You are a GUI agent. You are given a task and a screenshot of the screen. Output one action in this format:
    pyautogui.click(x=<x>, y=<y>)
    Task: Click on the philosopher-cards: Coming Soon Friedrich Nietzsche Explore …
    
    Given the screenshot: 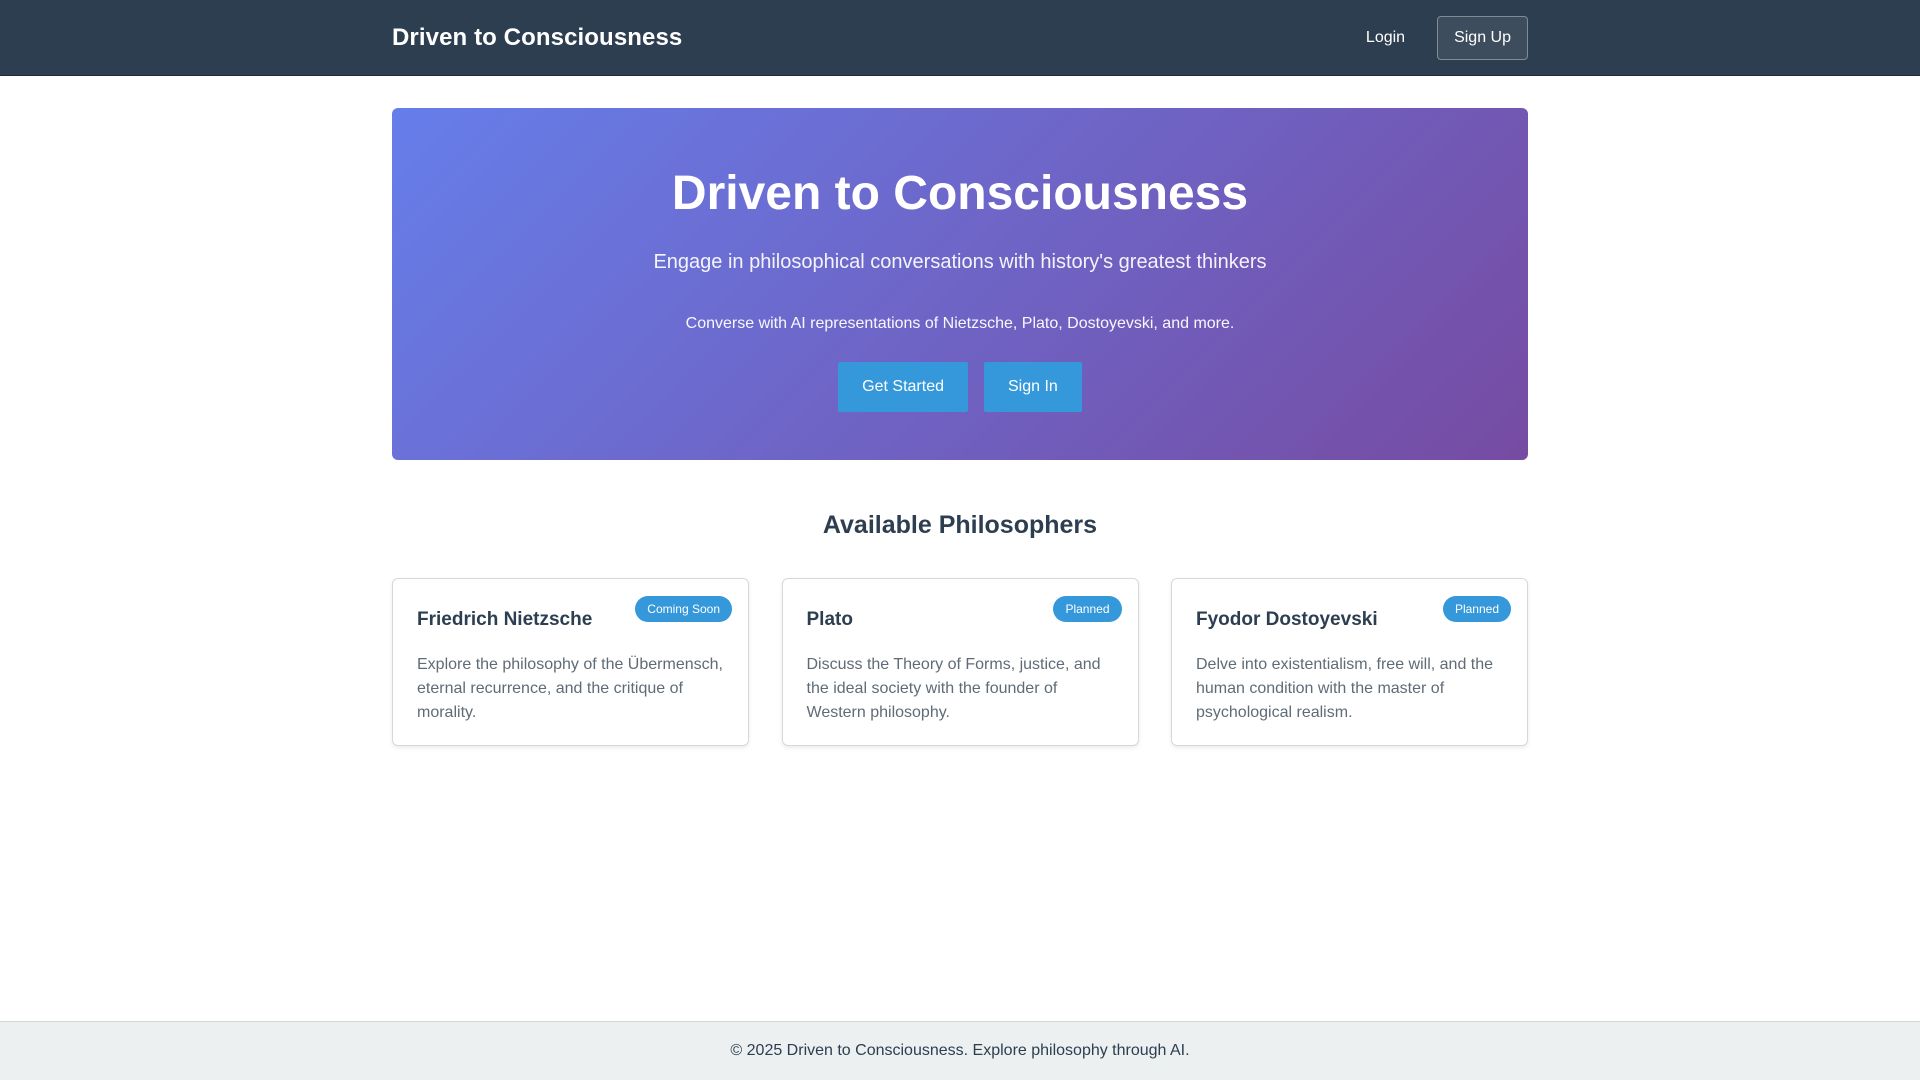 What is the action you would take?
    pyautogui.click(x=960, y=662)
    